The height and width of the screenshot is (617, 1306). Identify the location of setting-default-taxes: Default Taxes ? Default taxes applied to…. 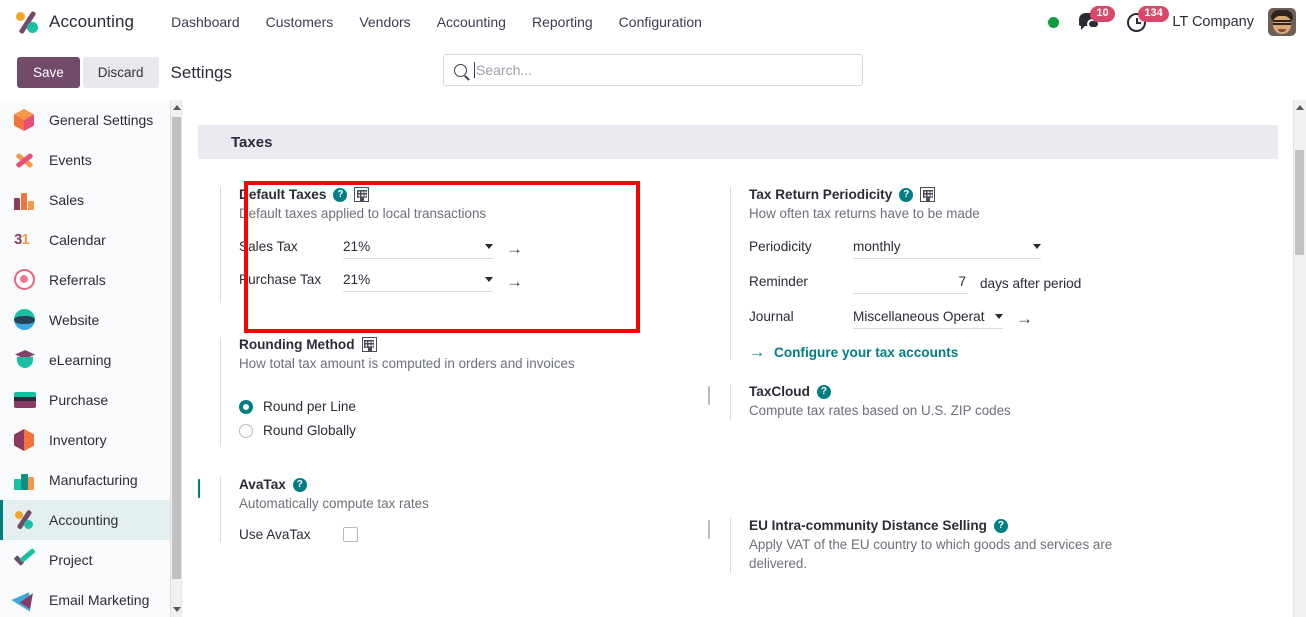
(453, 245).